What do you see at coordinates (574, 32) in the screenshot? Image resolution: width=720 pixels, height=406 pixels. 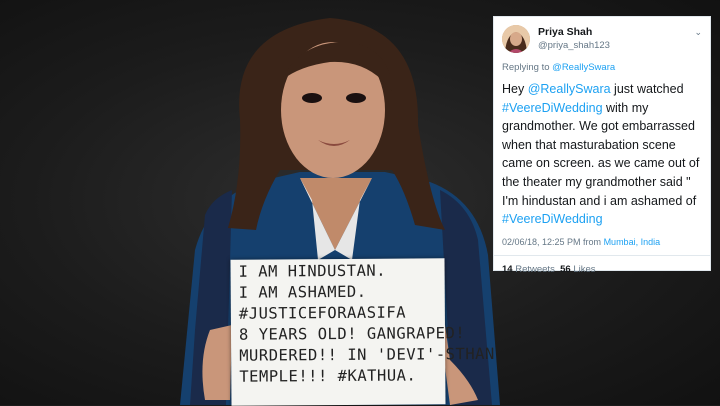 I see `display-name: Priya Shah` at bounding box center [574, 32].